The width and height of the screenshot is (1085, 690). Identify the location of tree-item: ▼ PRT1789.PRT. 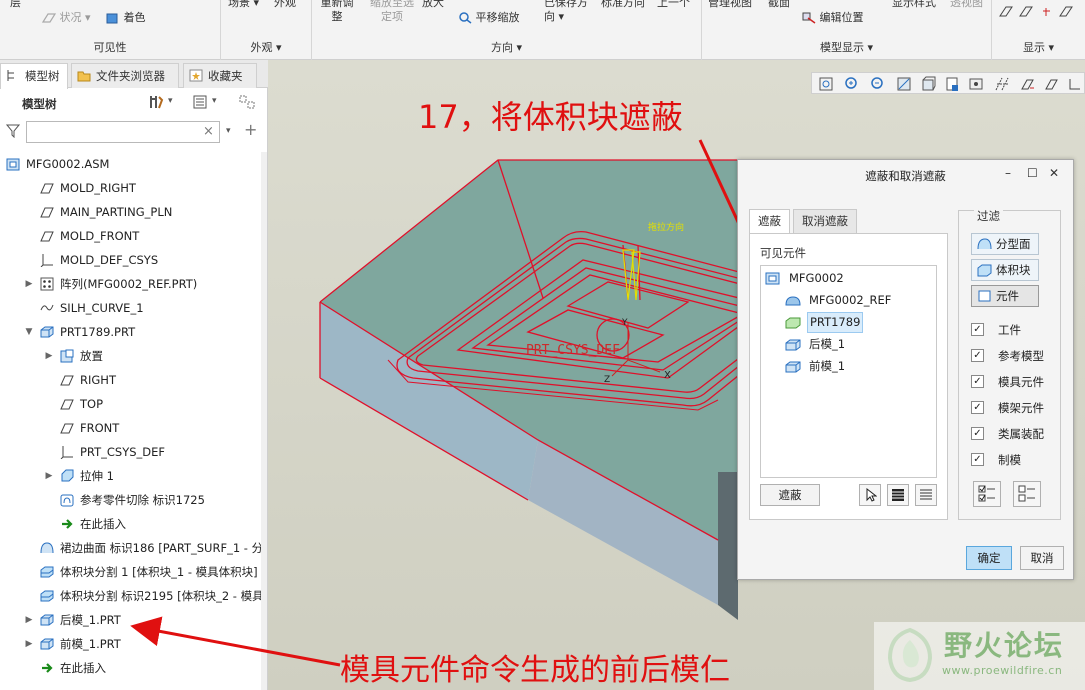
(131, 332).